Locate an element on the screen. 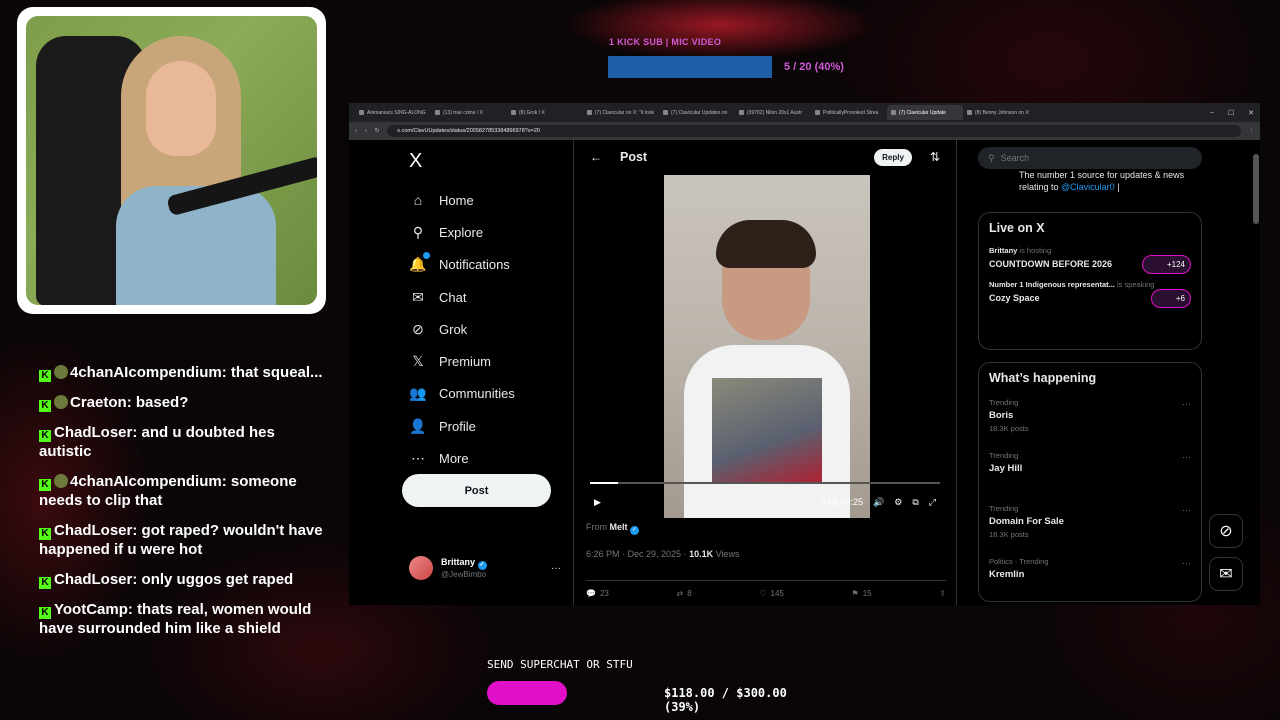 The height and width of the screenshot is (720, 1280). nav-glyph: ⋯ is located at coordinates (418, 458).